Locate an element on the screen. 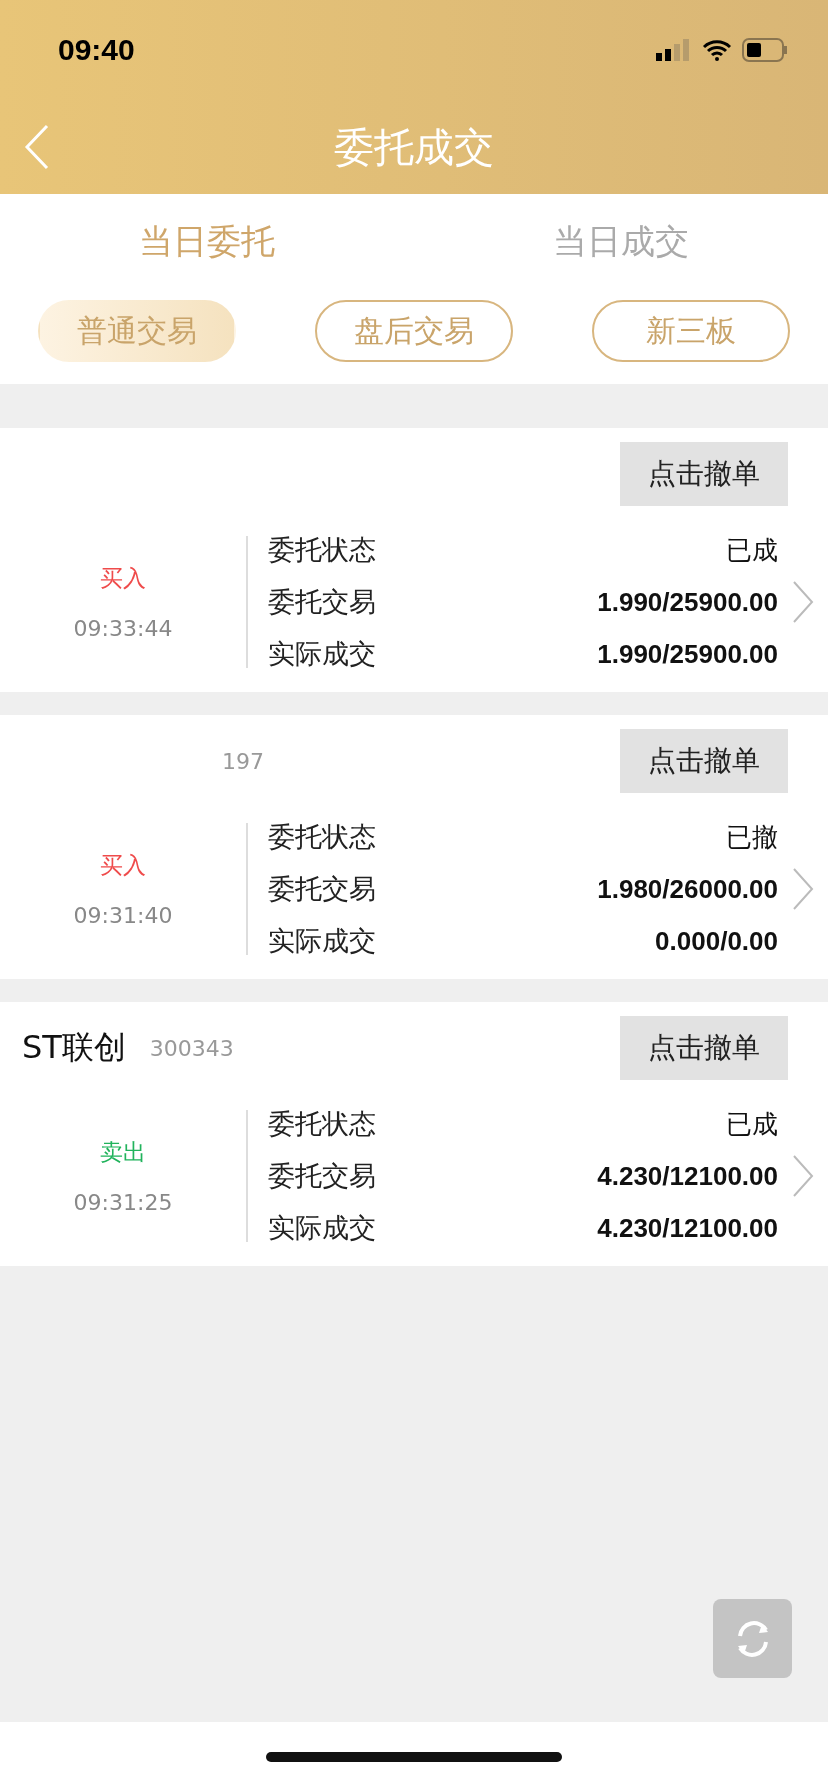  refresh-button is located at coordinates (752, 1638).